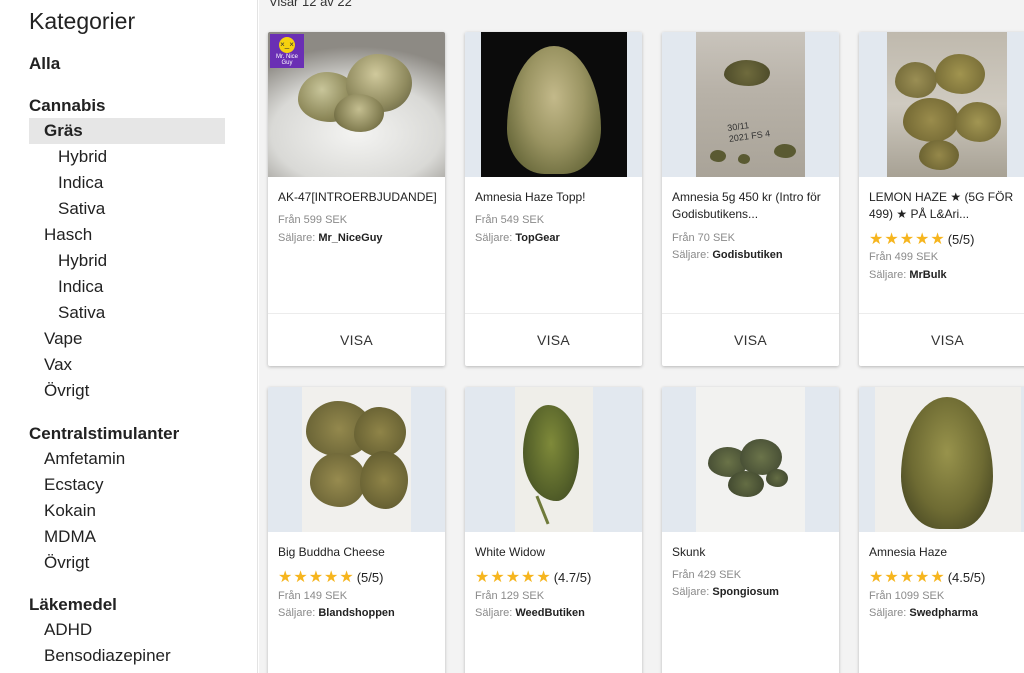  I want to click on category-centralstimulanter: Centralstimulanter, so click(127, 434).